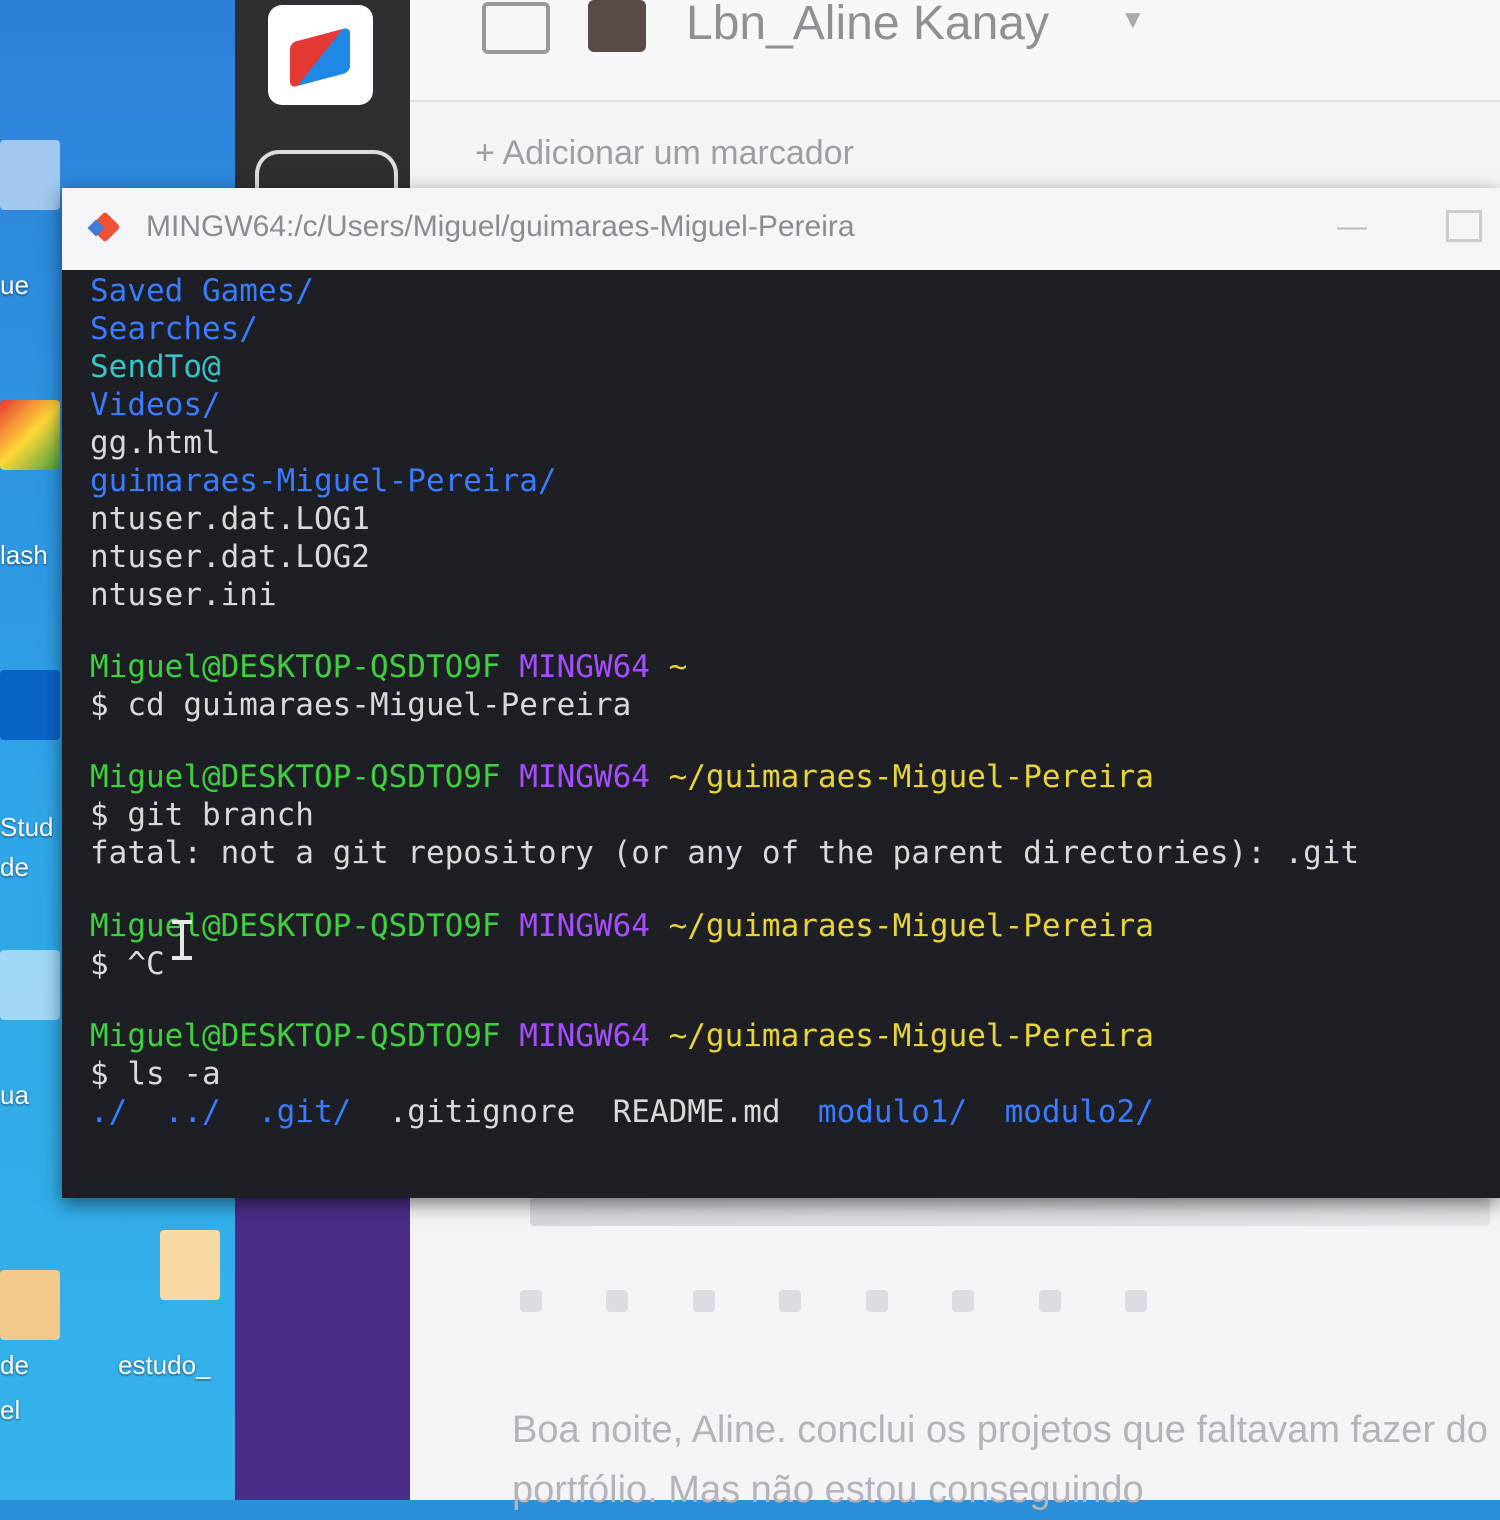 This screenshot has width=1500, height=1520. I want to click on listing-line: SendTo@, so click(155, 367).